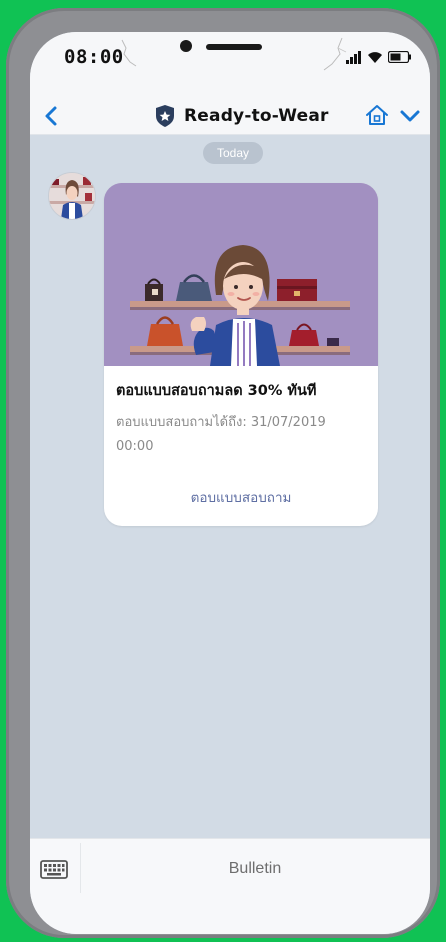  I want to click on chevron-down-icon, so click(410, 116).